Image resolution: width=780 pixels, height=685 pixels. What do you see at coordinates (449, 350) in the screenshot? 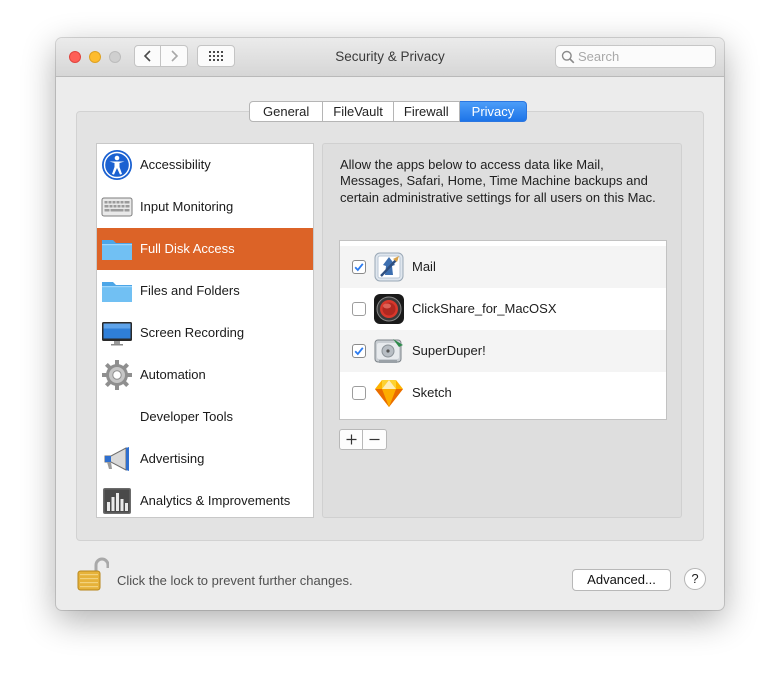
I see `app-name: SuperDuper!` at bounding box center [449, 350].